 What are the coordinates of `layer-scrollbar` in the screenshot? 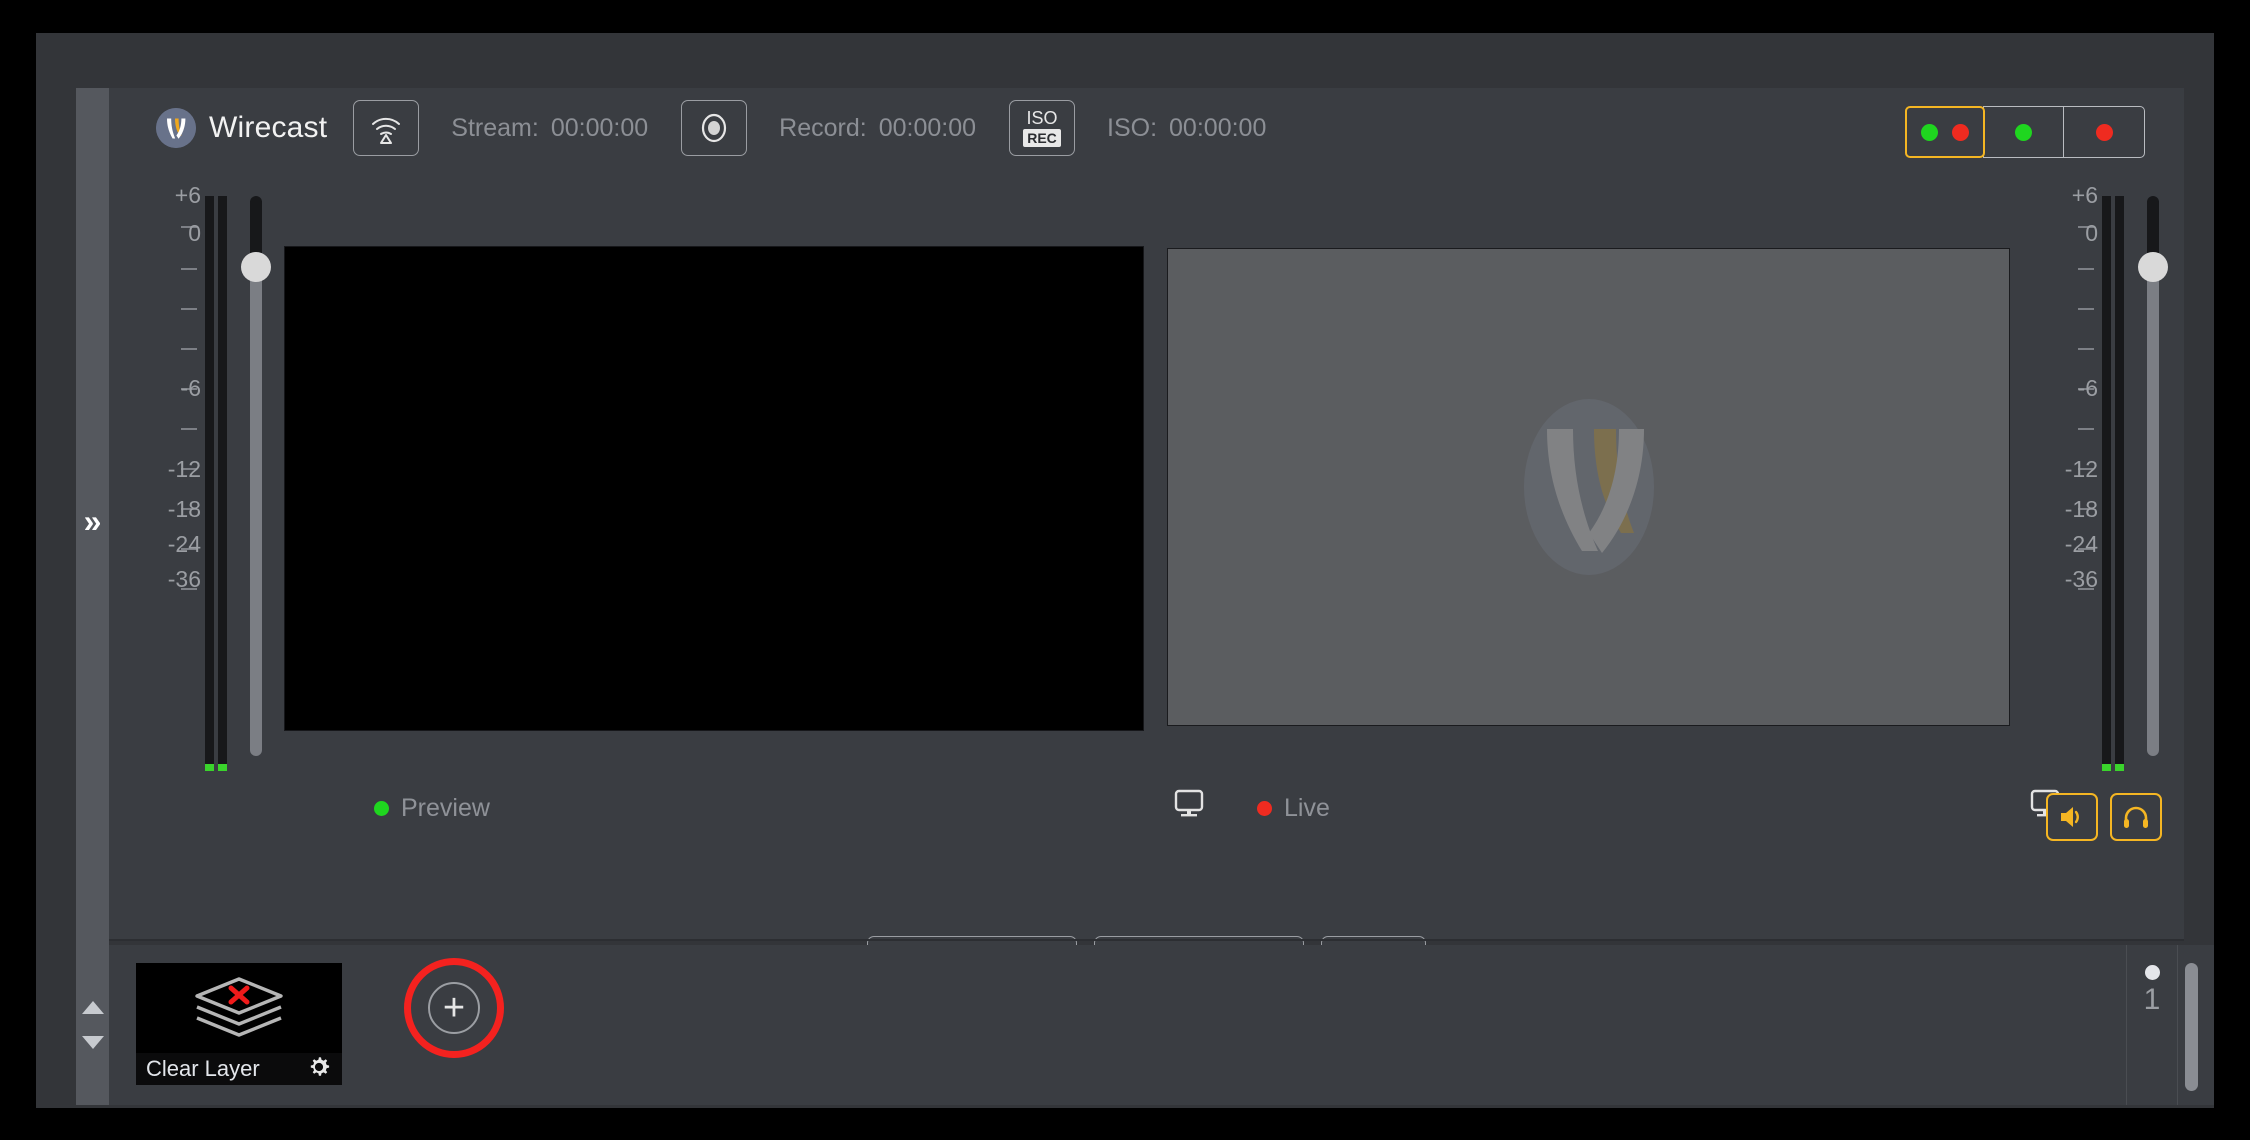 It's located at (2191, 1027).